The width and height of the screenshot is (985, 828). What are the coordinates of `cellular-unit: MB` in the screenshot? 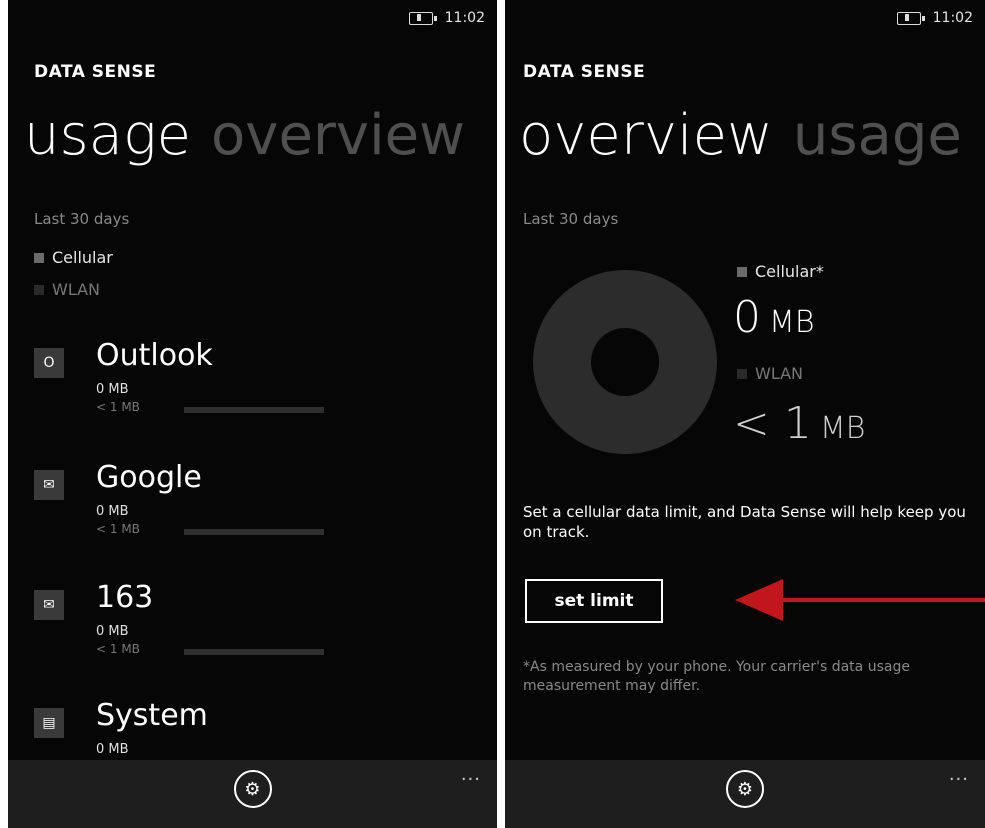 It's located at (792, 322).